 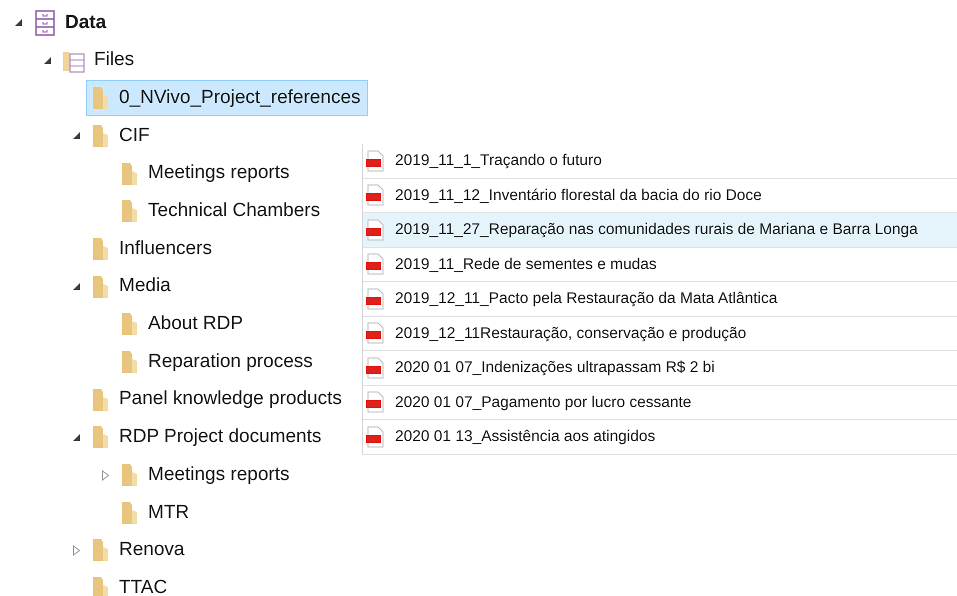 What do you see at coordinates (240, 98) in the screenshot?
I see `tree-item-label: 0_NVivo_Project_references` at bounding box center [240, 98].